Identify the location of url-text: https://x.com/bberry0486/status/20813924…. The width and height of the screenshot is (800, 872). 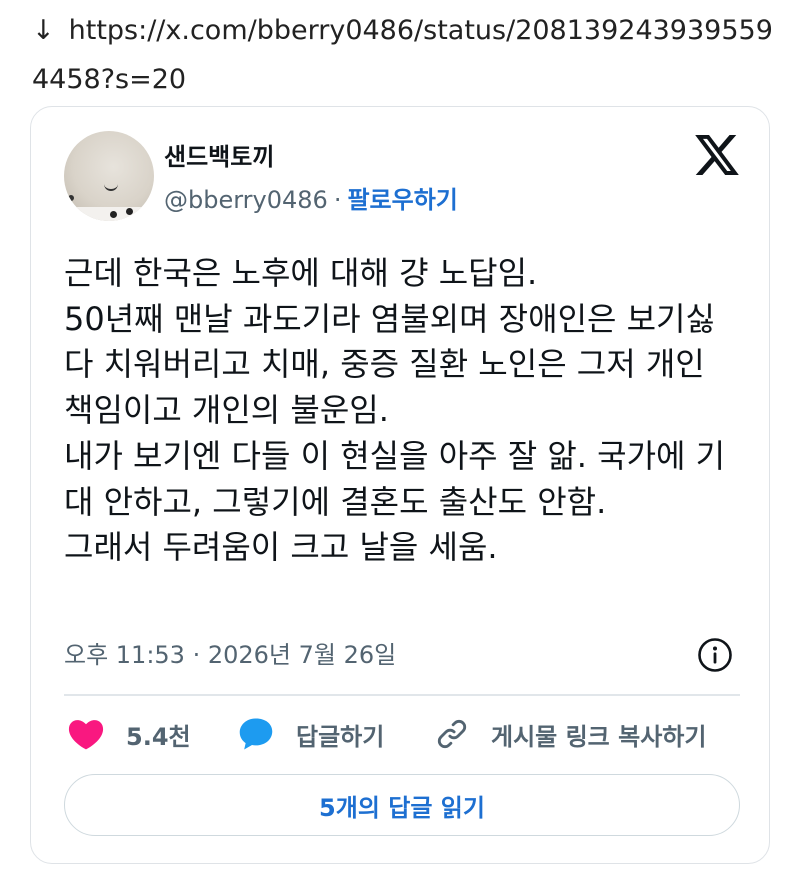
(402, 55).